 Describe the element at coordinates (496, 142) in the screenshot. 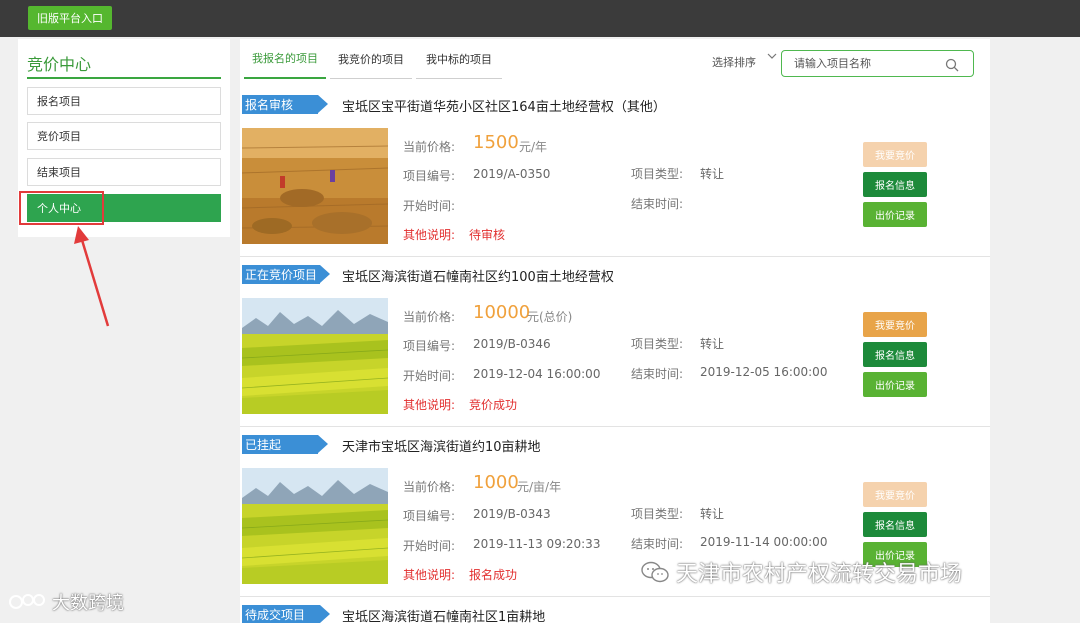

I see `price-value: 1500` at that location.